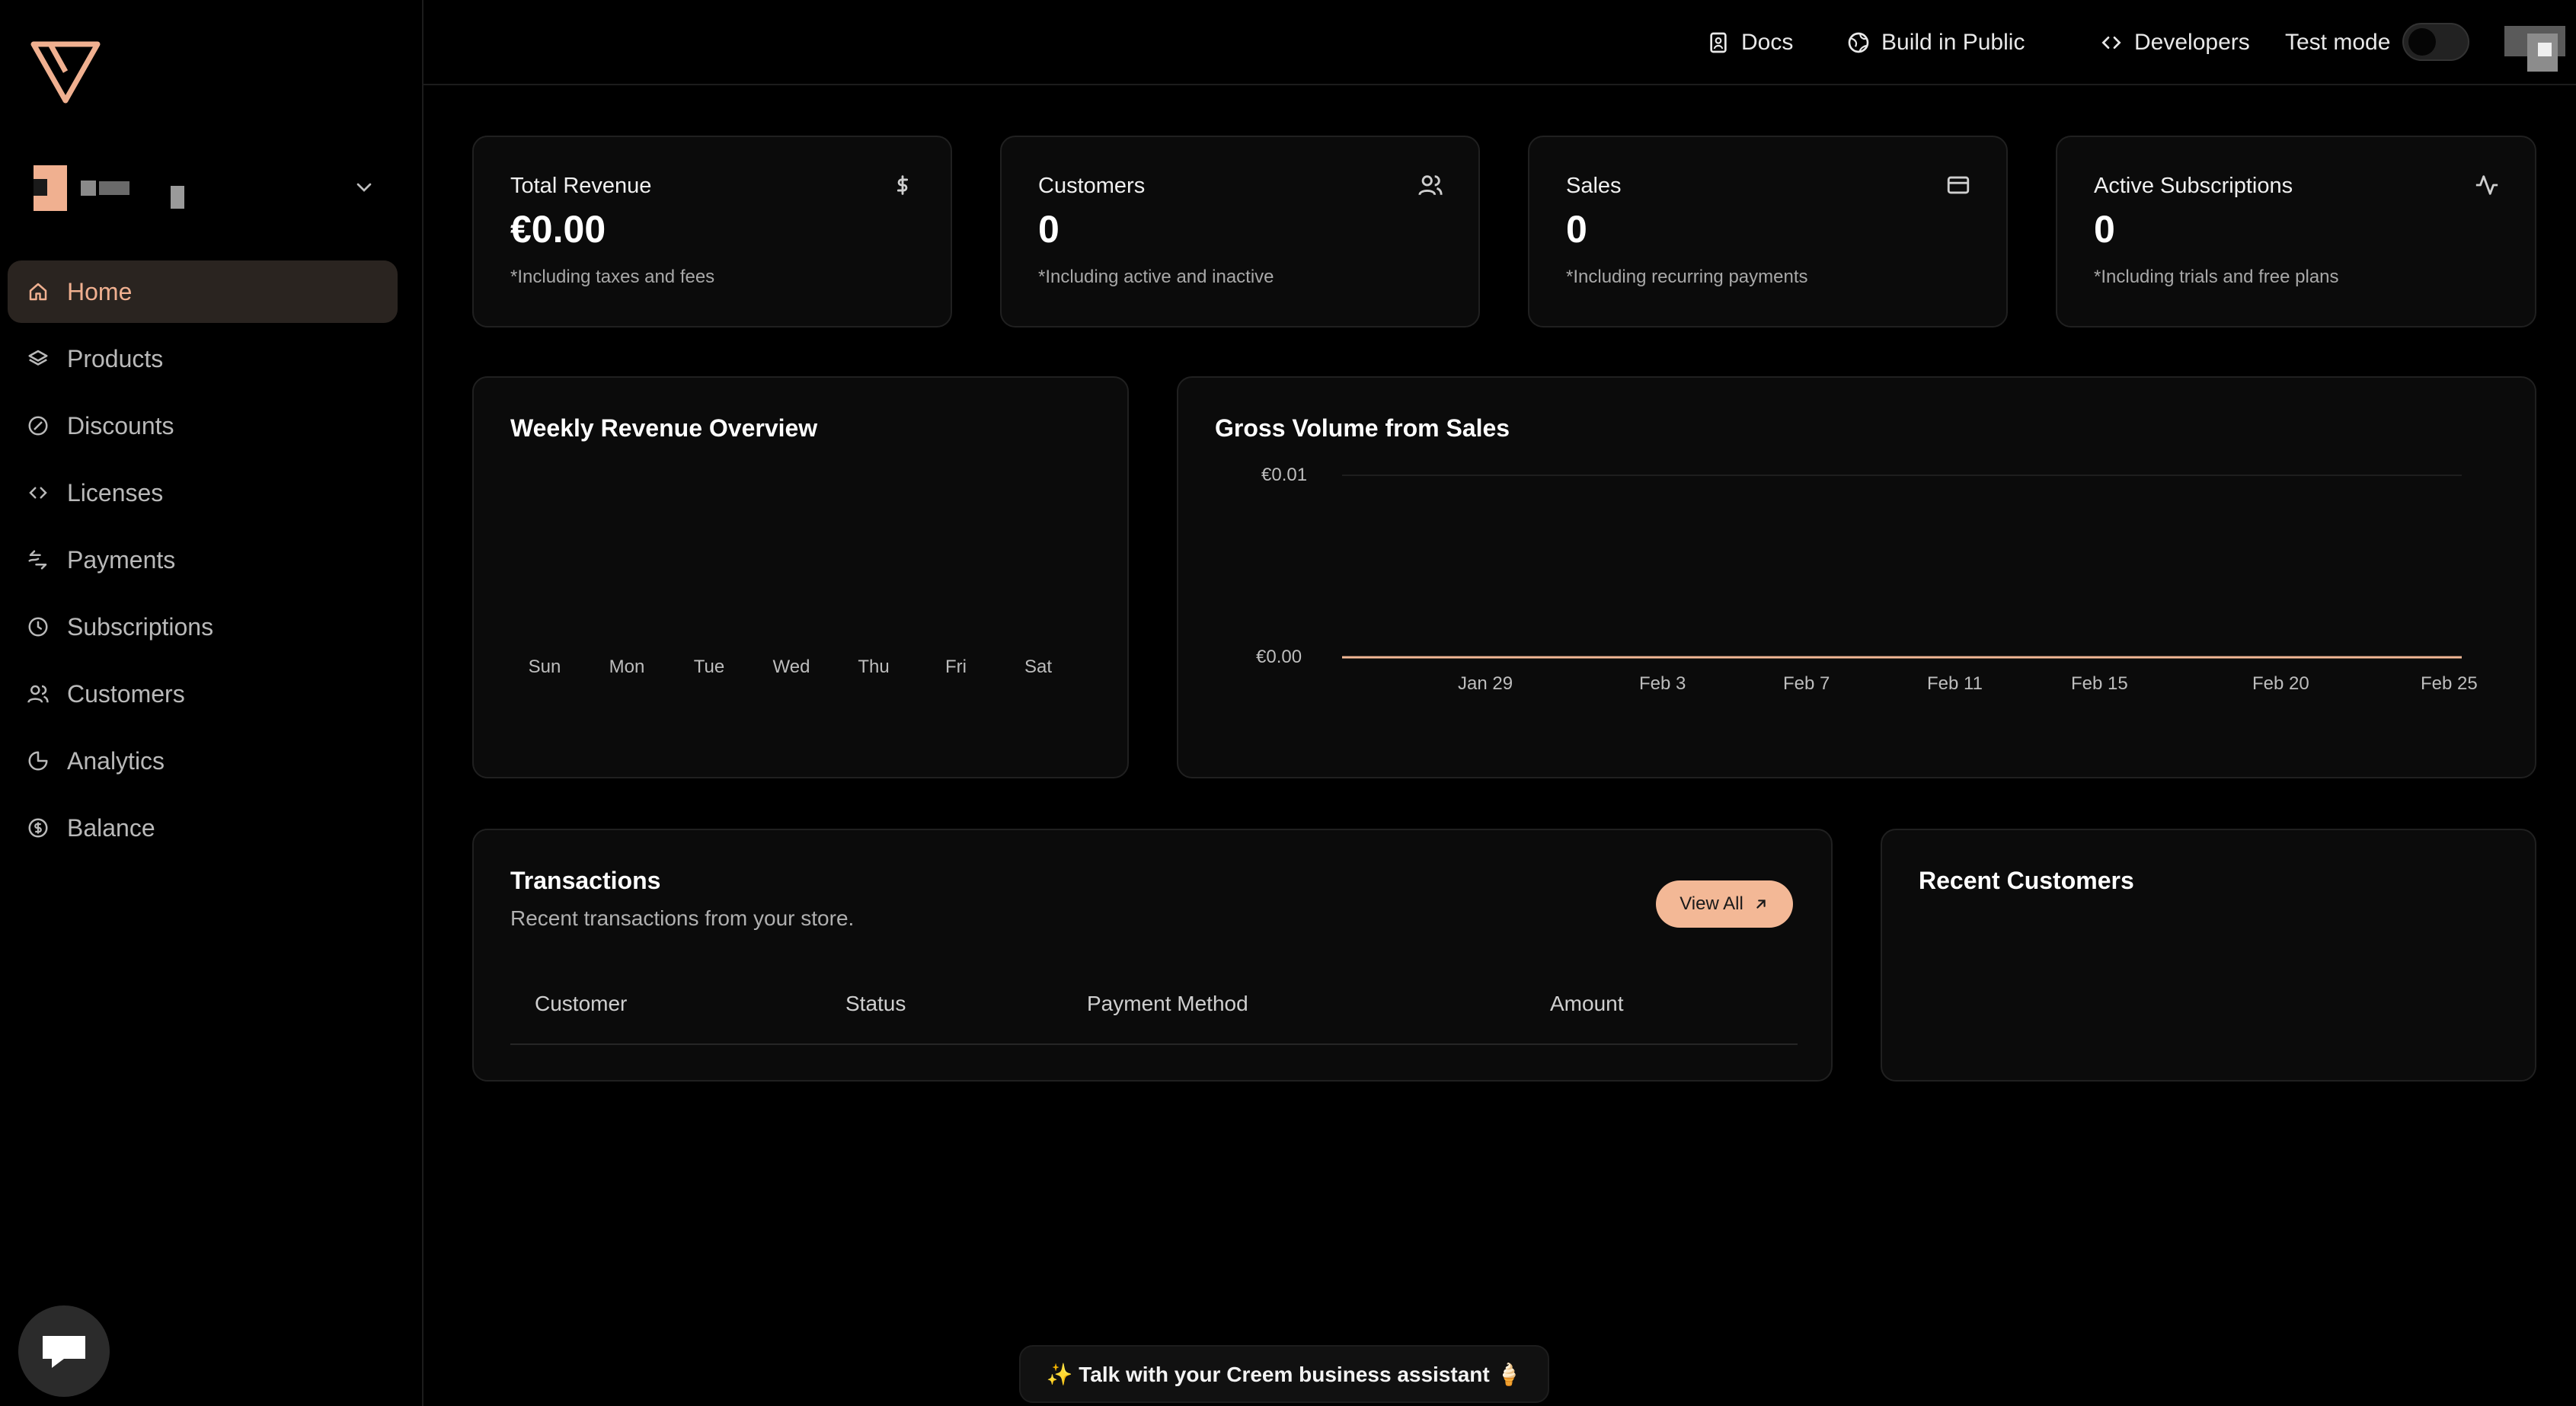  Describe the element at coordinates (100, 291) in the screenshot. I see `sidebar-item-label: Home` at that location.